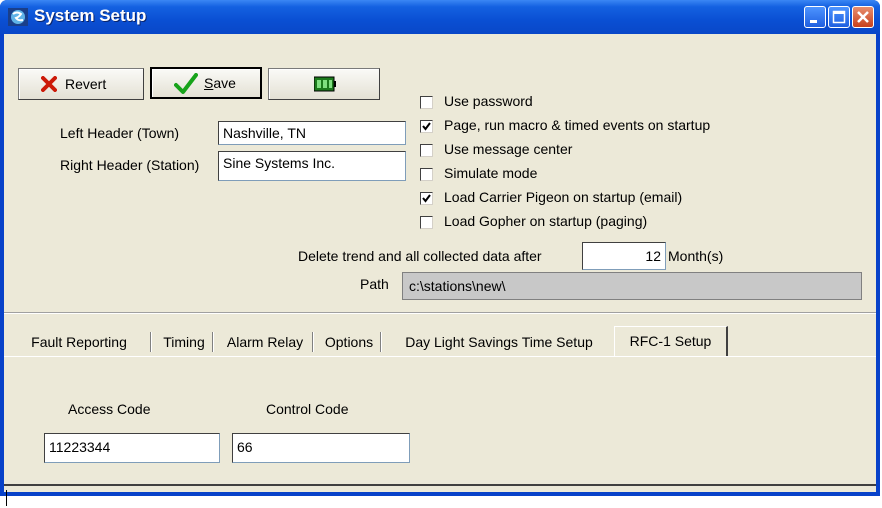 This screenshot has width=882, height=508. What do you see at coordinates (90, 15) in the screenshot?
I see `window-title: System Setup` at bounding box center [90, 15].